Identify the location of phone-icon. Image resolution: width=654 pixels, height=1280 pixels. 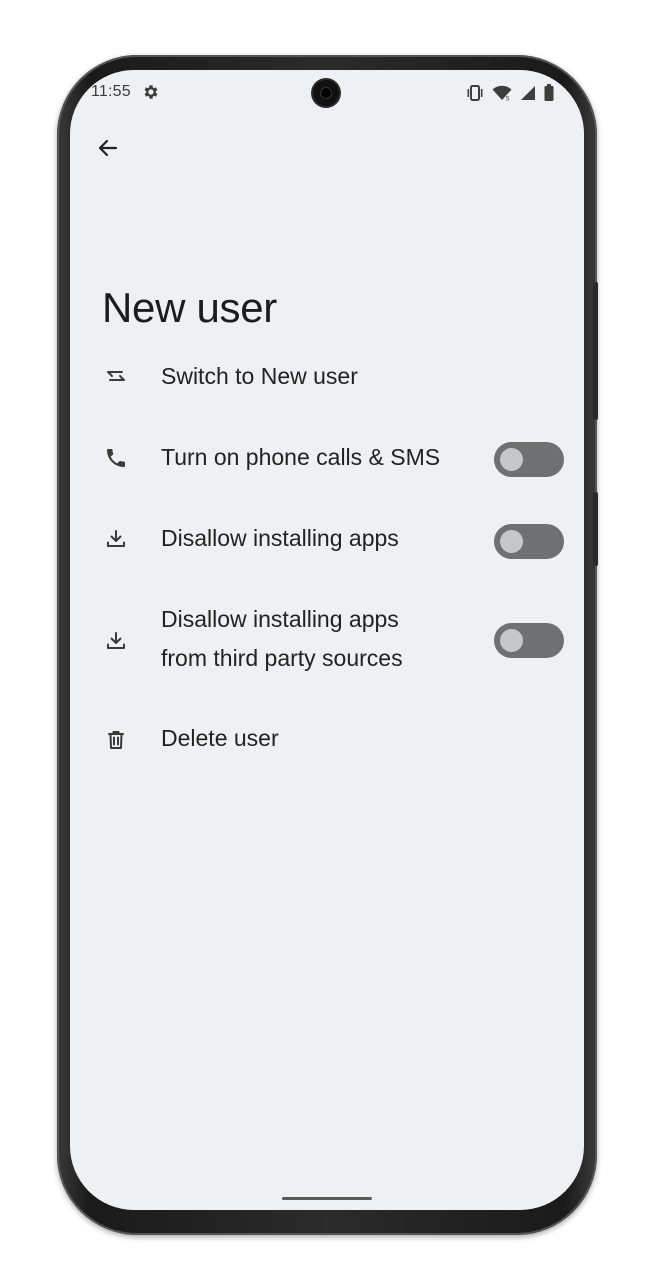
(116, 458).